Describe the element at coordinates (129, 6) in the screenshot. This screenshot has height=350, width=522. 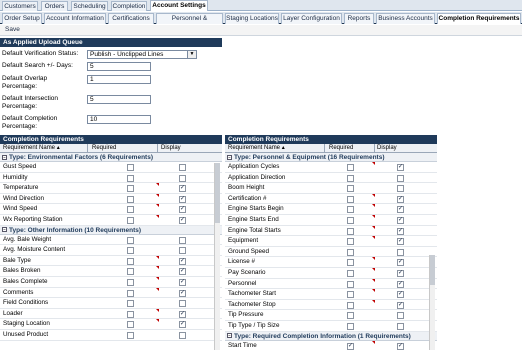
I see `tab-completion: Completion` at that location.